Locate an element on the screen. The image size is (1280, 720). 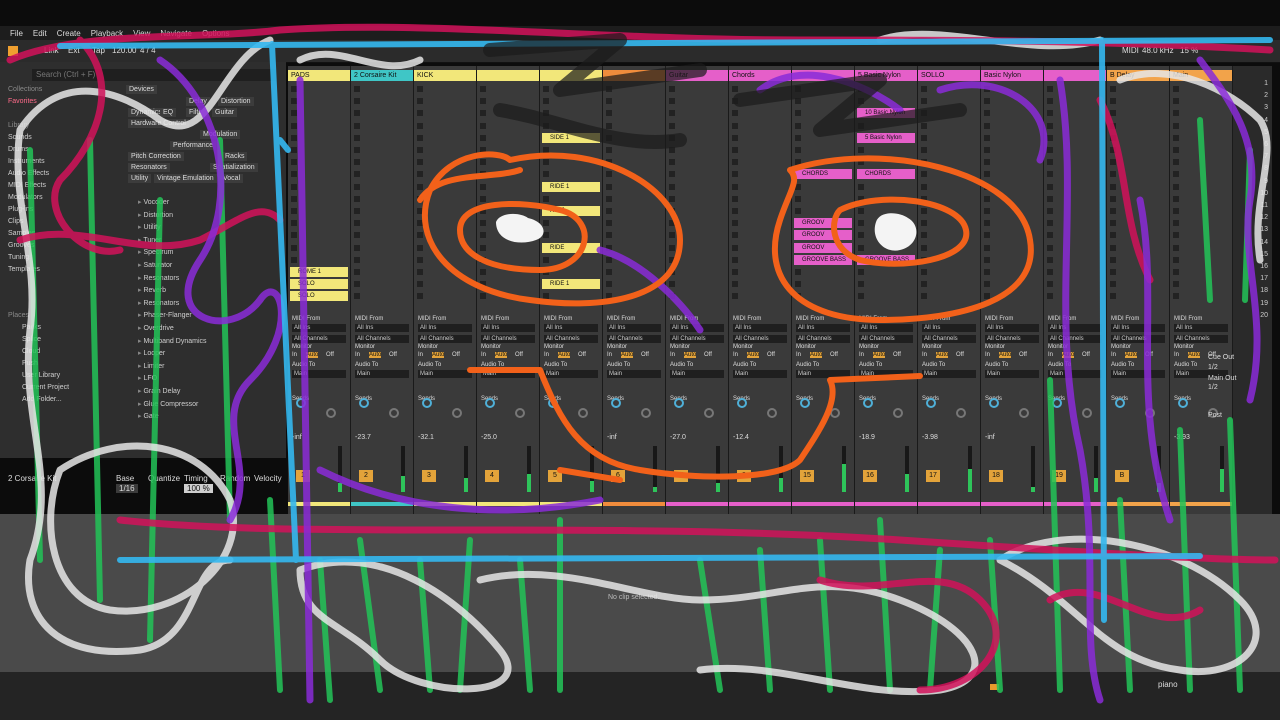
browser-list-item: Looper is located at coordinates (151, 353).